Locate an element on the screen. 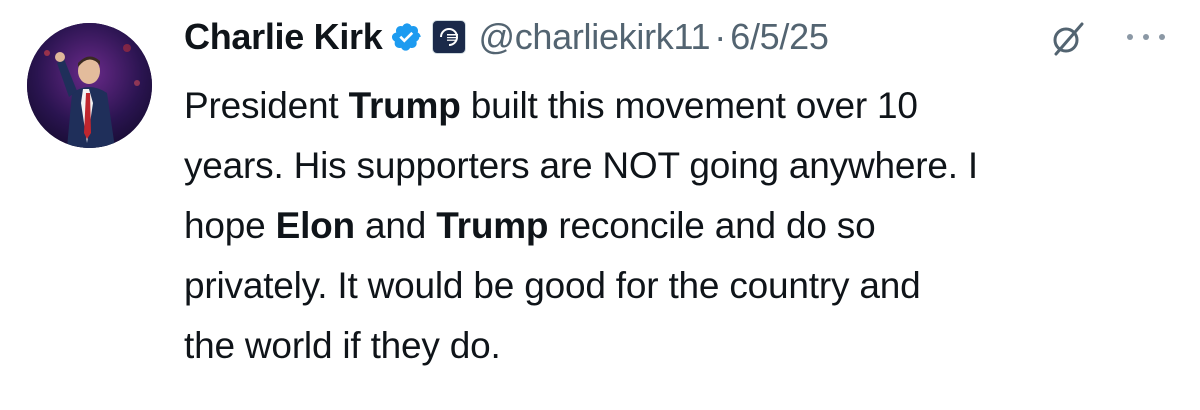  tweet-line-3: hope Elon and Trump reconcile and do so is located at coordinates (684, 226).